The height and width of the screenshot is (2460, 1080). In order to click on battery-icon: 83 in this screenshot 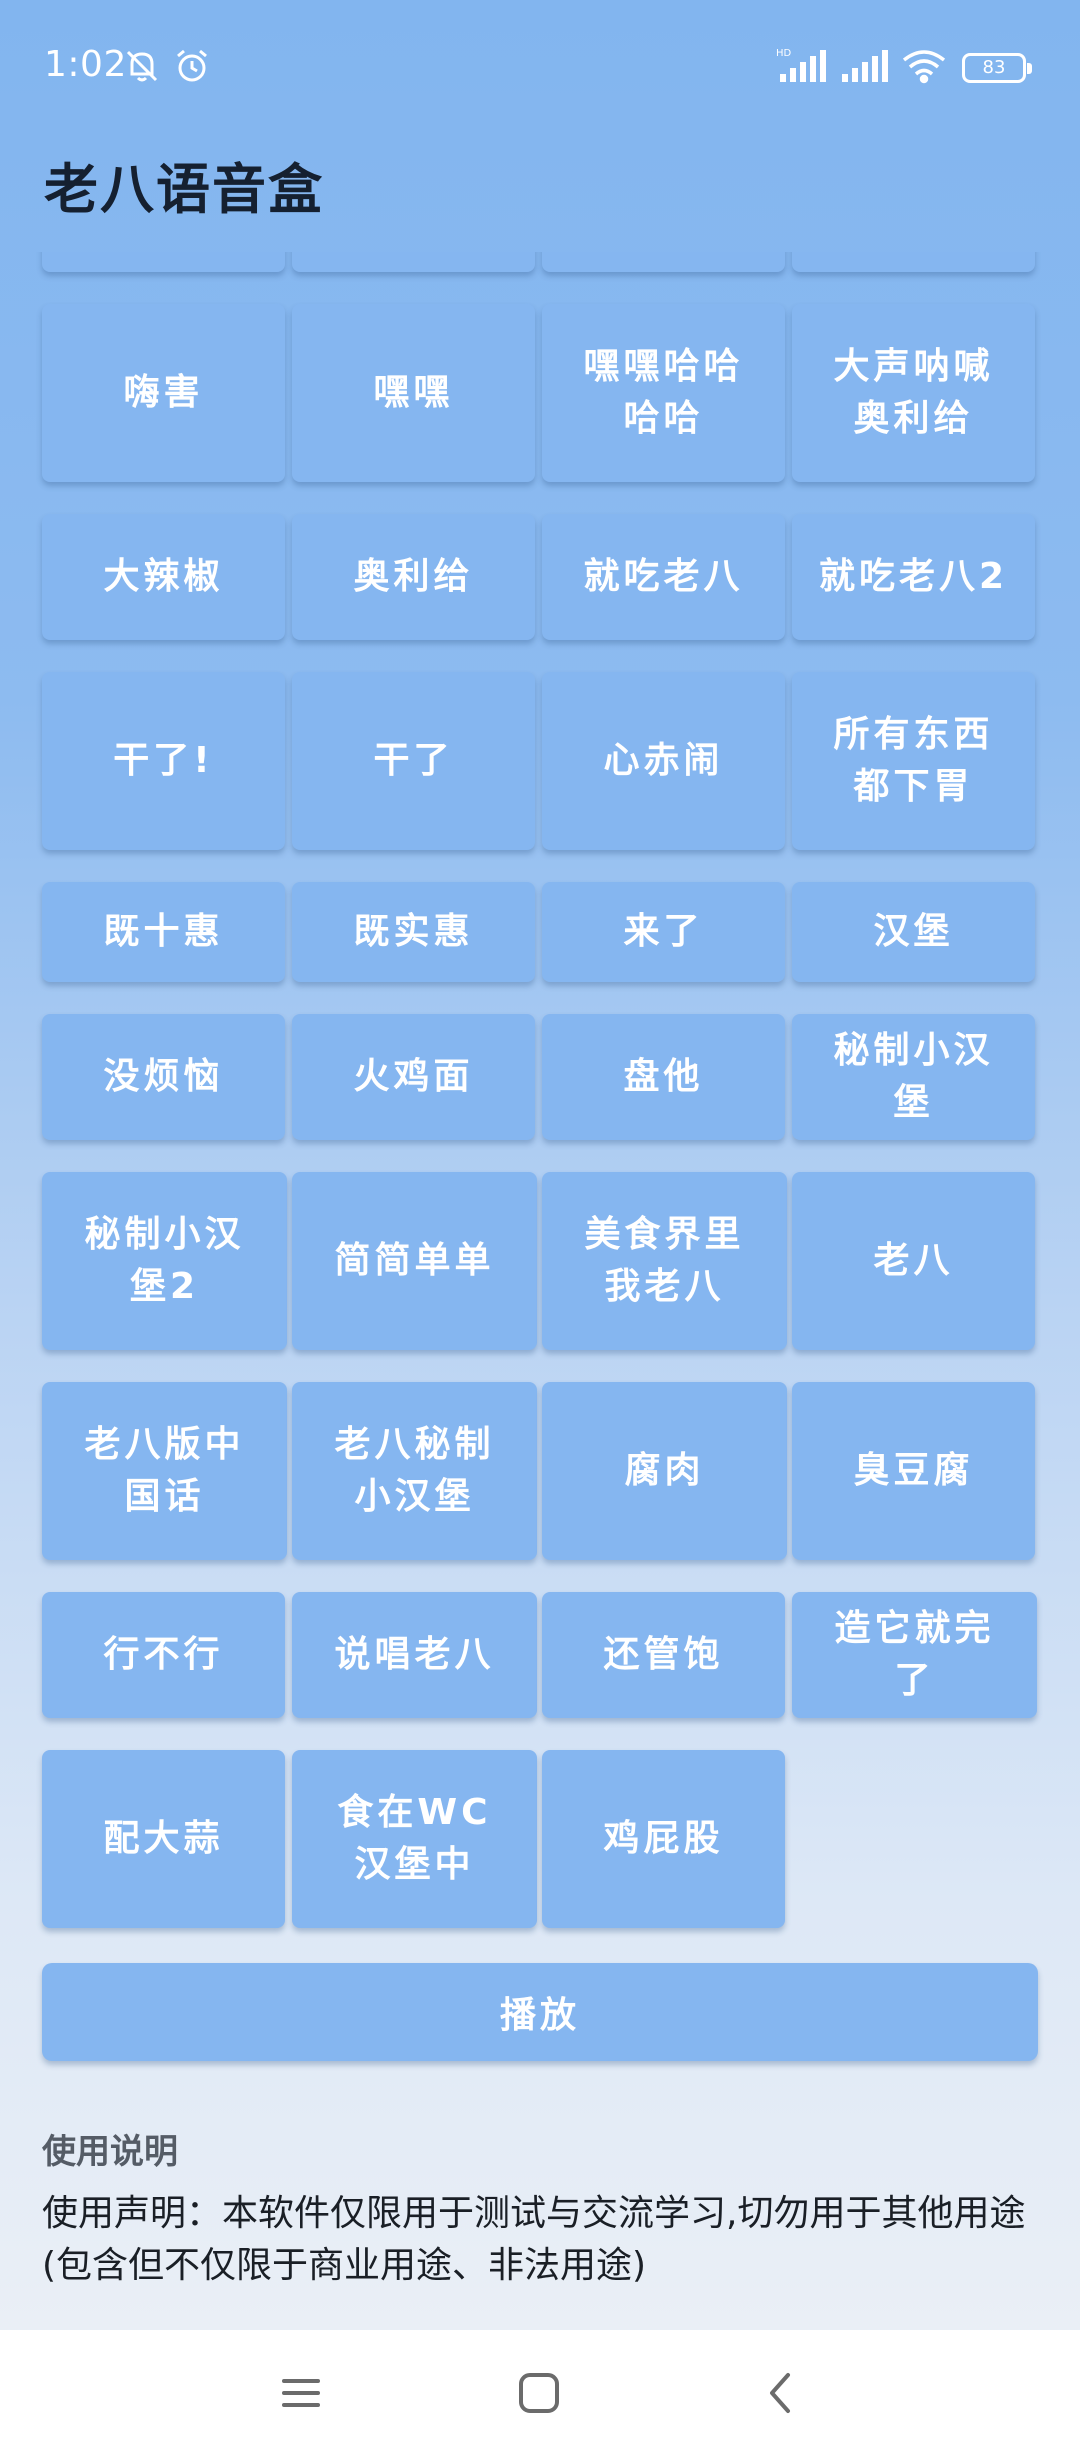, I will do `click(997, 68)`.